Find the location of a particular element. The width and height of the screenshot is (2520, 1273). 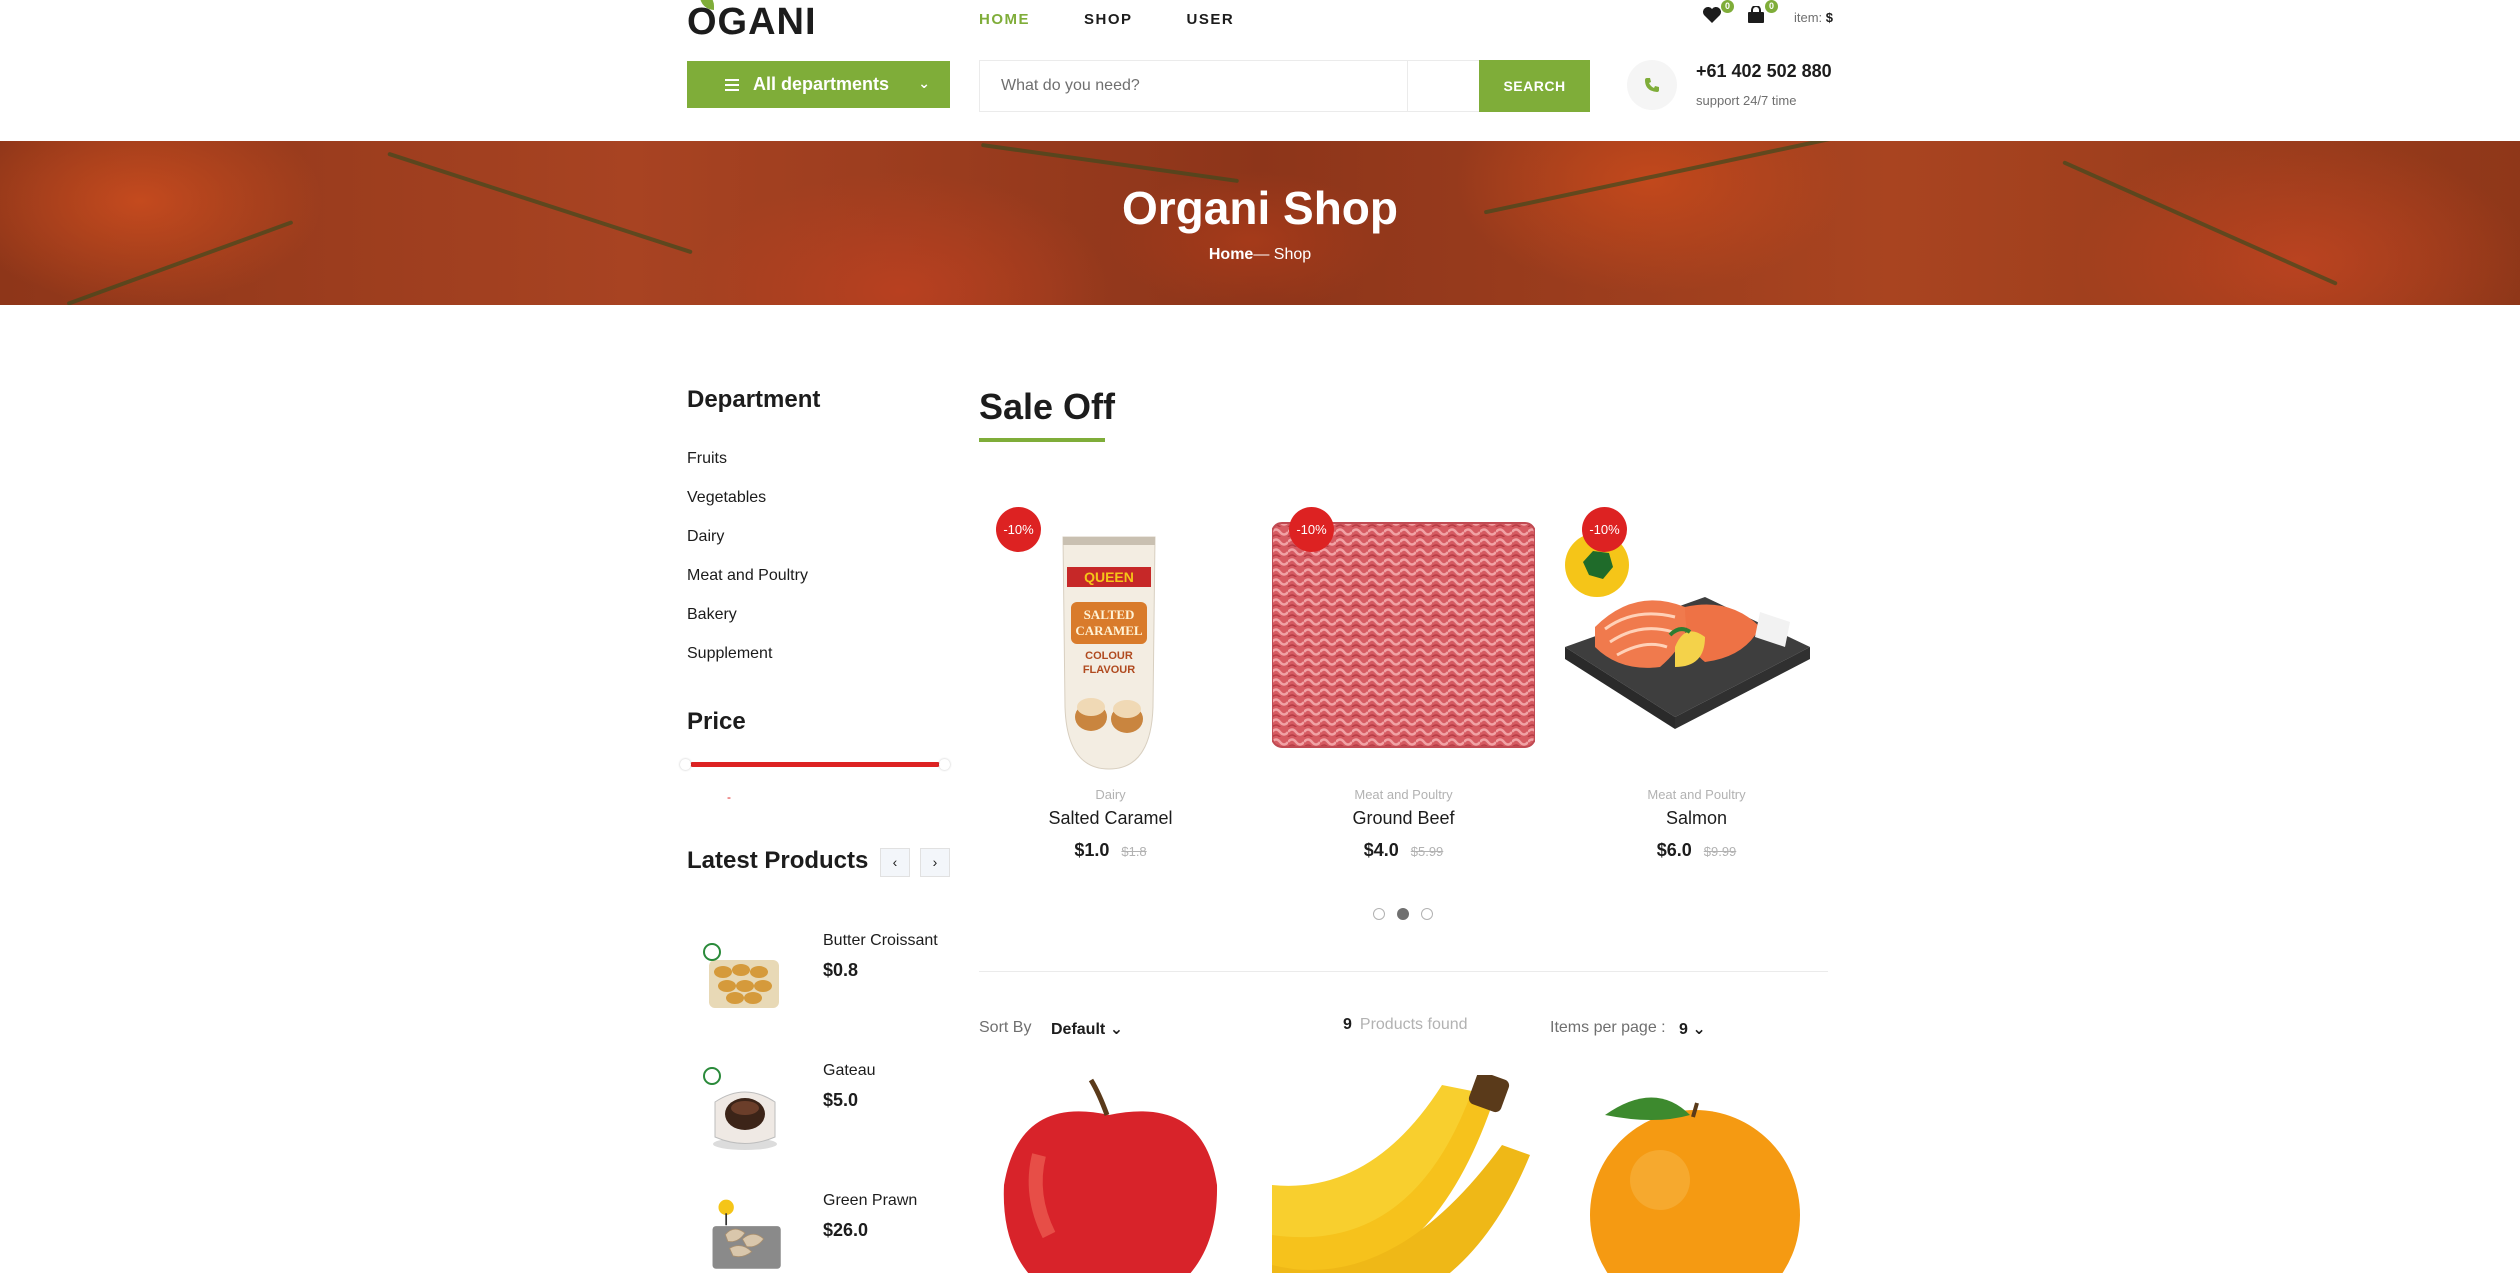

svg-text: FLAVOUR is located at coordinates (1109, 670).